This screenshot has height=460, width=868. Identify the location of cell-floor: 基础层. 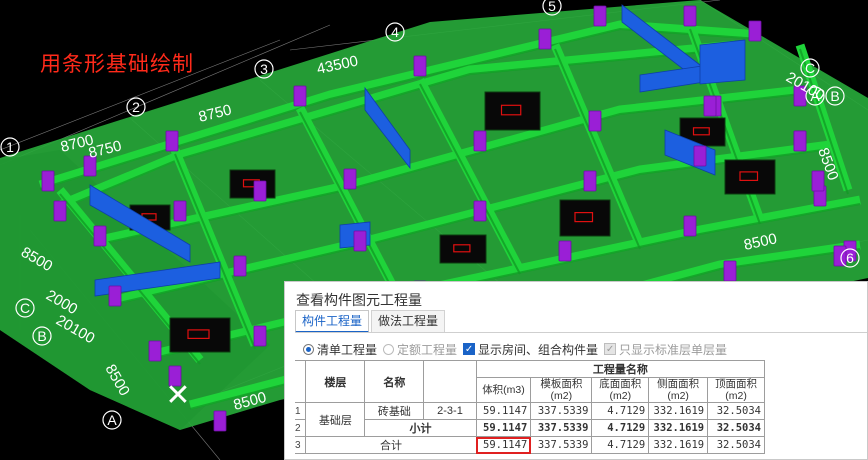
(335, 419).